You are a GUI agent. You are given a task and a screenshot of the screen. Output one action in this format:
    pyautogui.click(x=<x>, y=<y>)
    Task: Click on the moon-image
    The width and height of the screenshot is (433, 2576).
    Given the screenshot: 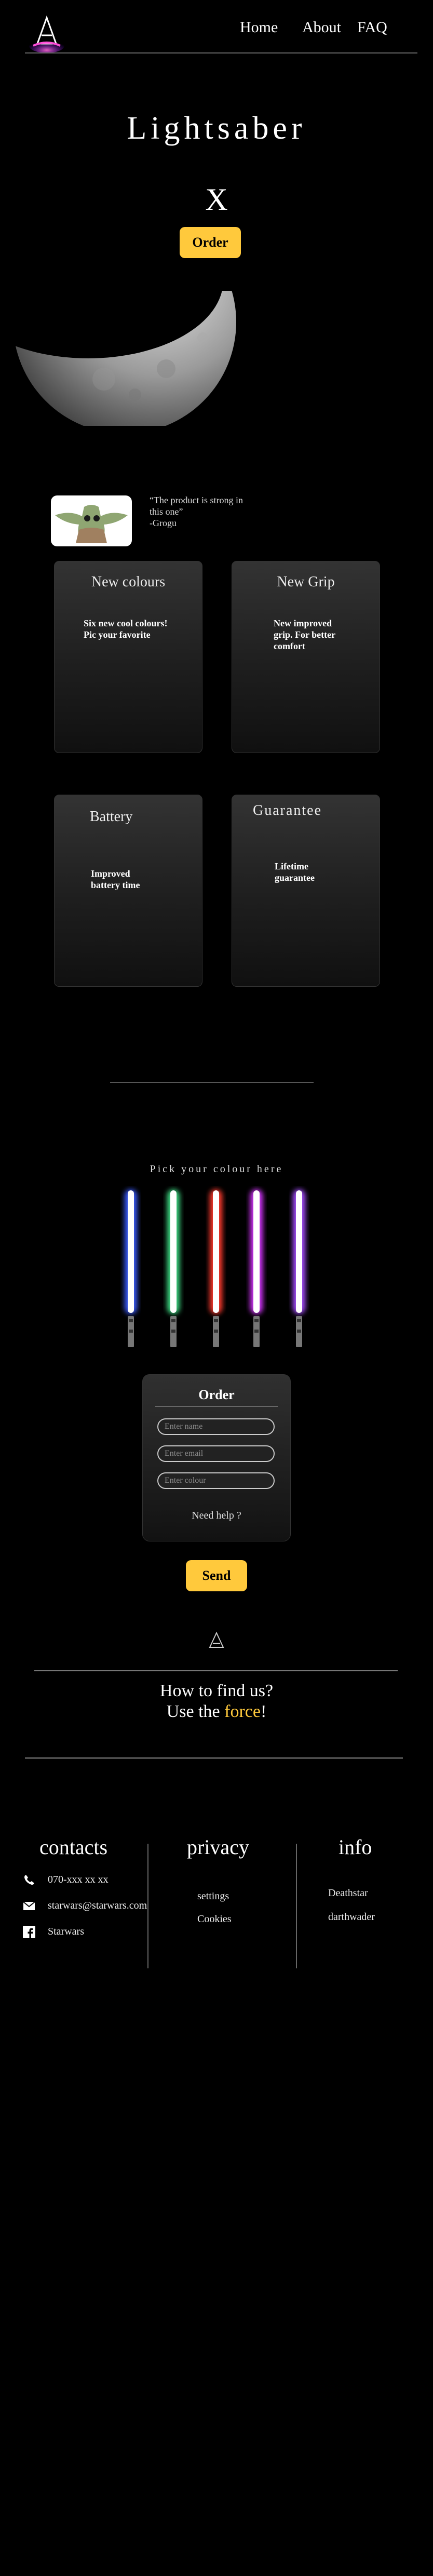 What is the action you would take?
    pyautogui.click(x=118, y=358)
    